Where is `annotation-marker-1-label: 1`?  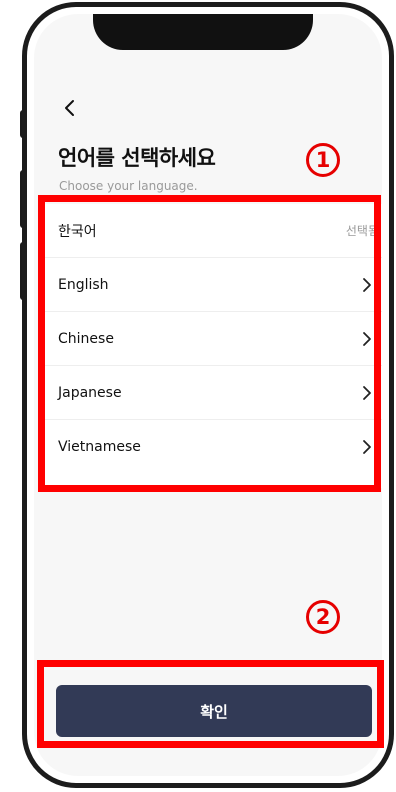
annotation-marker-1-label: 1 is located at coordinates (323, 159).